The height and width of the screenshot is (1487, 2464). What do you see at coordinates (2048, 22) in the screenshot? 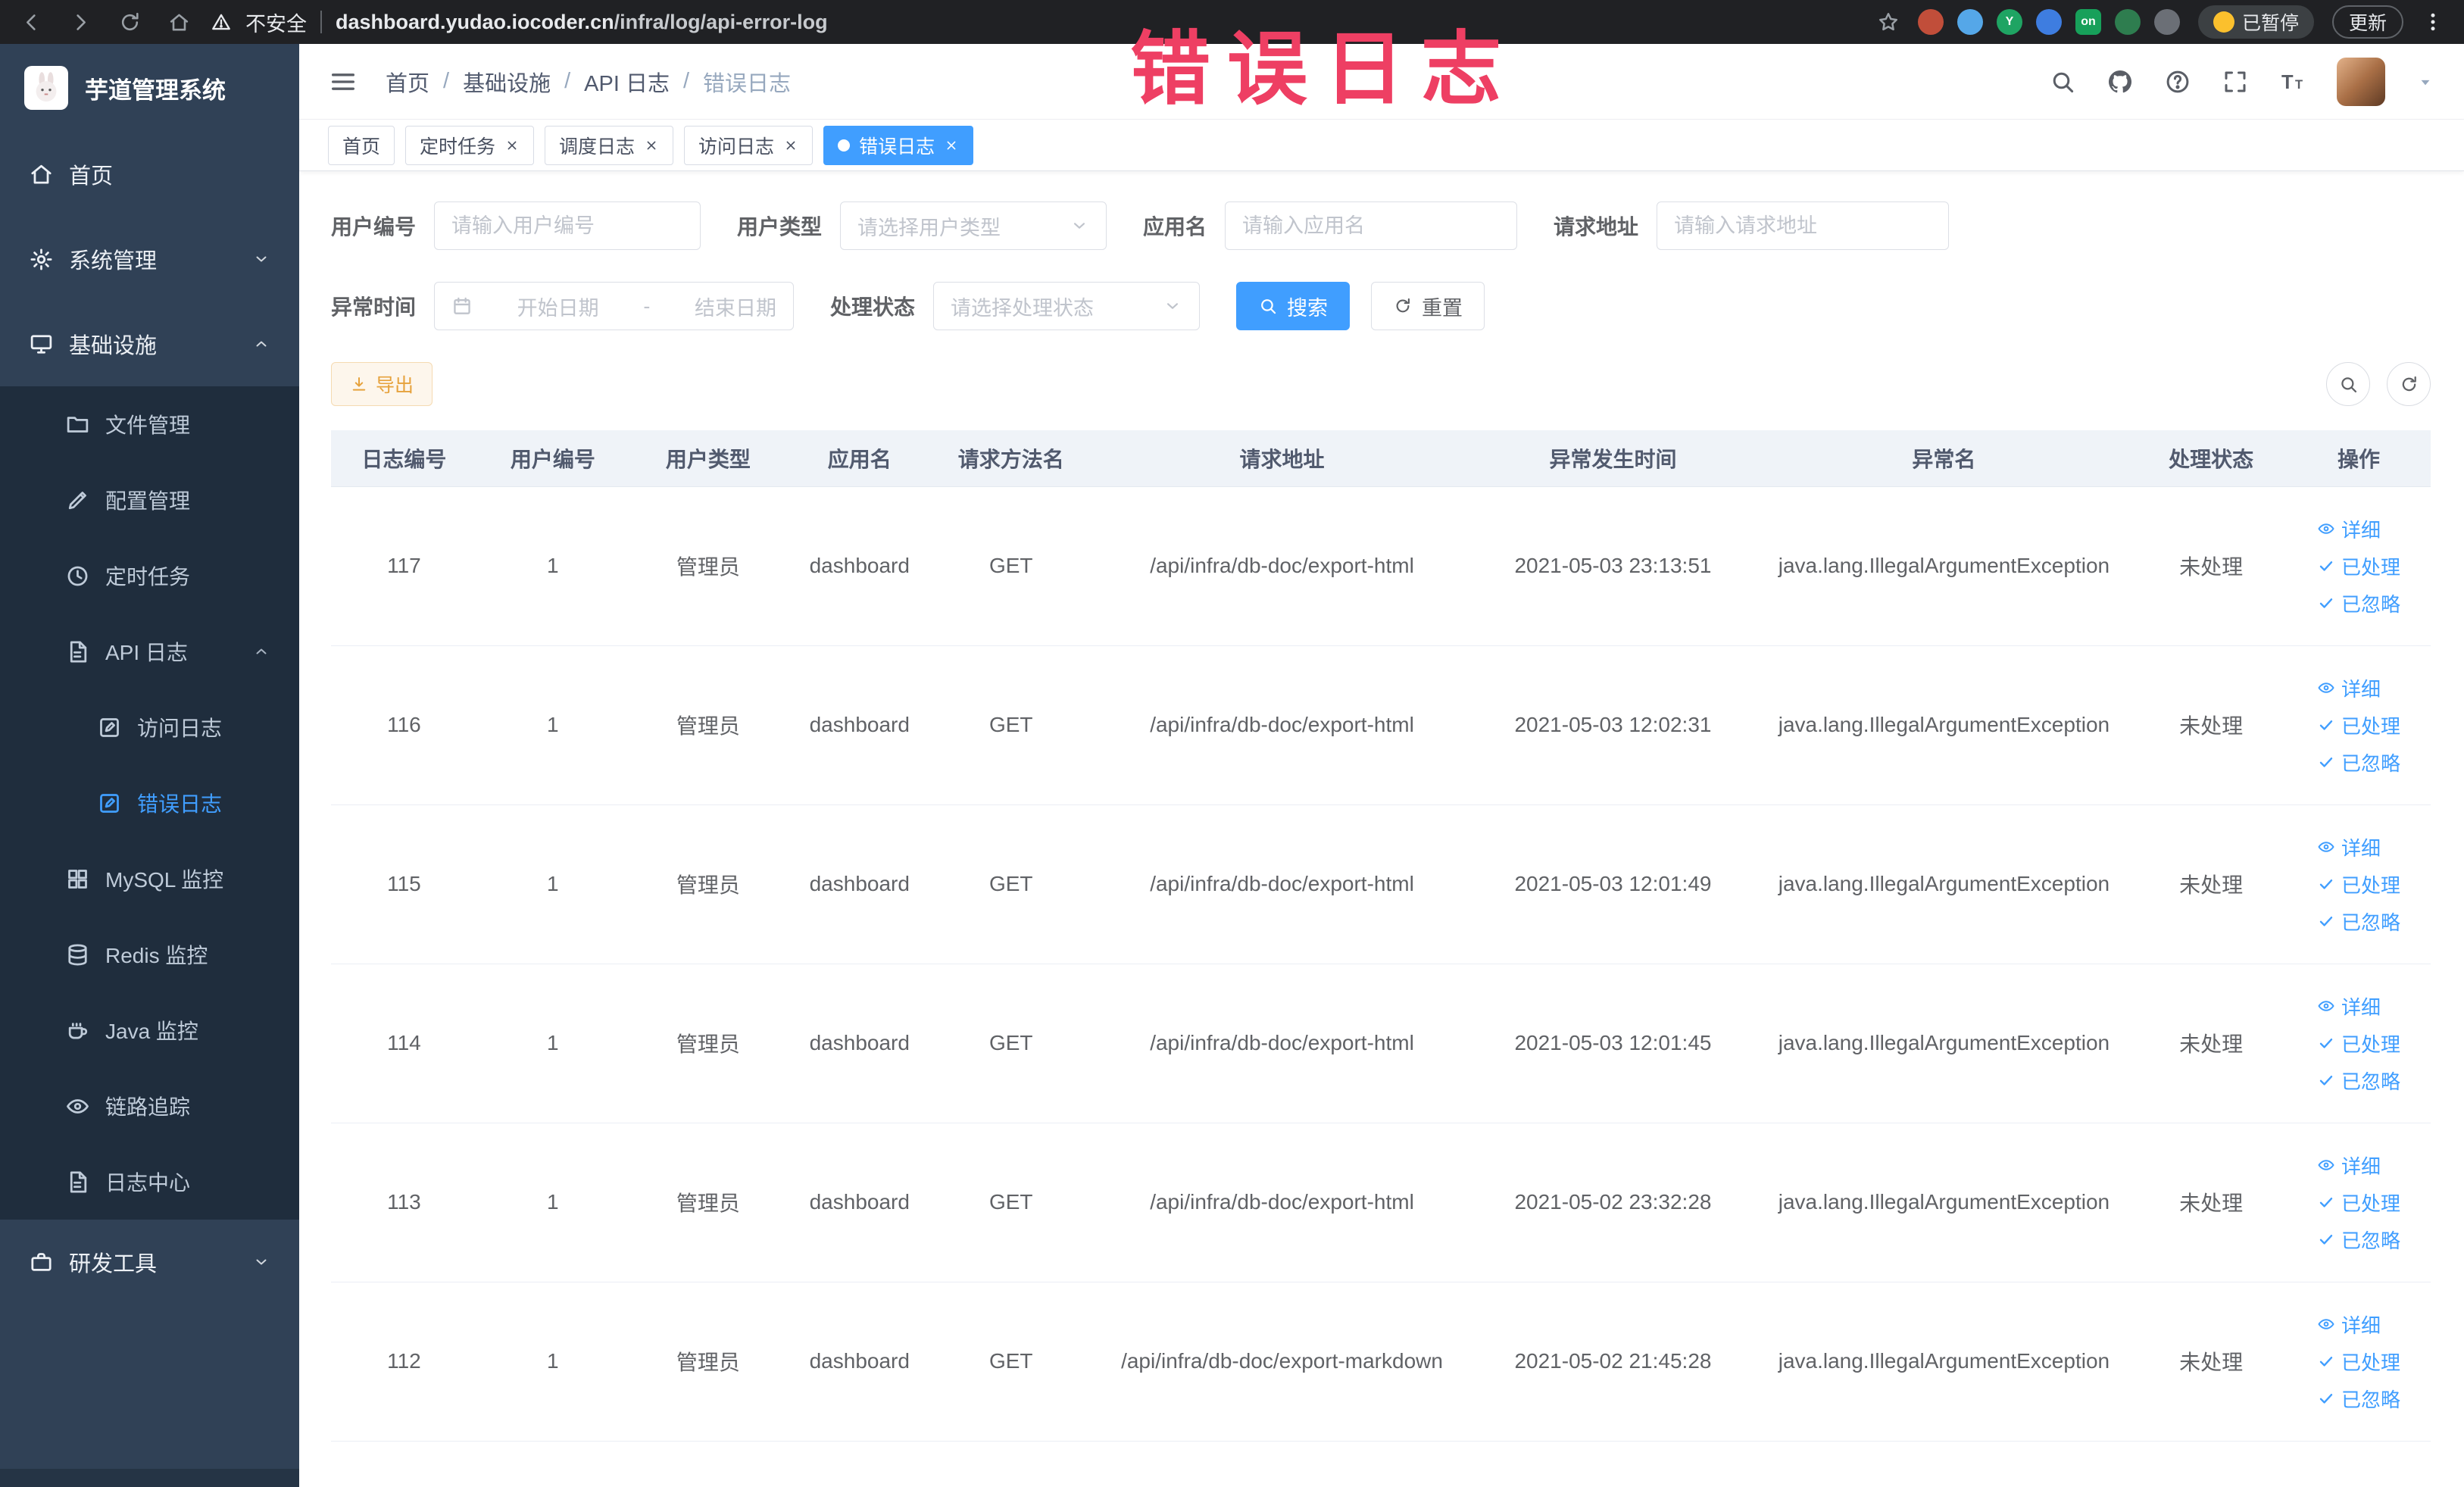
I see `extension-blue-grid` at bounding box center [2048, 22].